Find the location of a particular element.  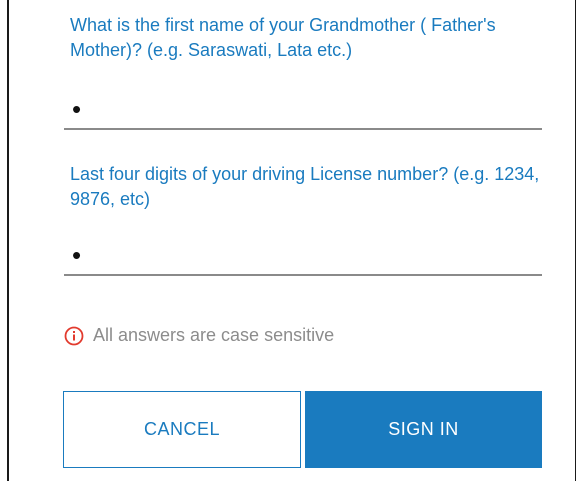

sign-in-button: SIGN IN is located at coordinates (423, 429).